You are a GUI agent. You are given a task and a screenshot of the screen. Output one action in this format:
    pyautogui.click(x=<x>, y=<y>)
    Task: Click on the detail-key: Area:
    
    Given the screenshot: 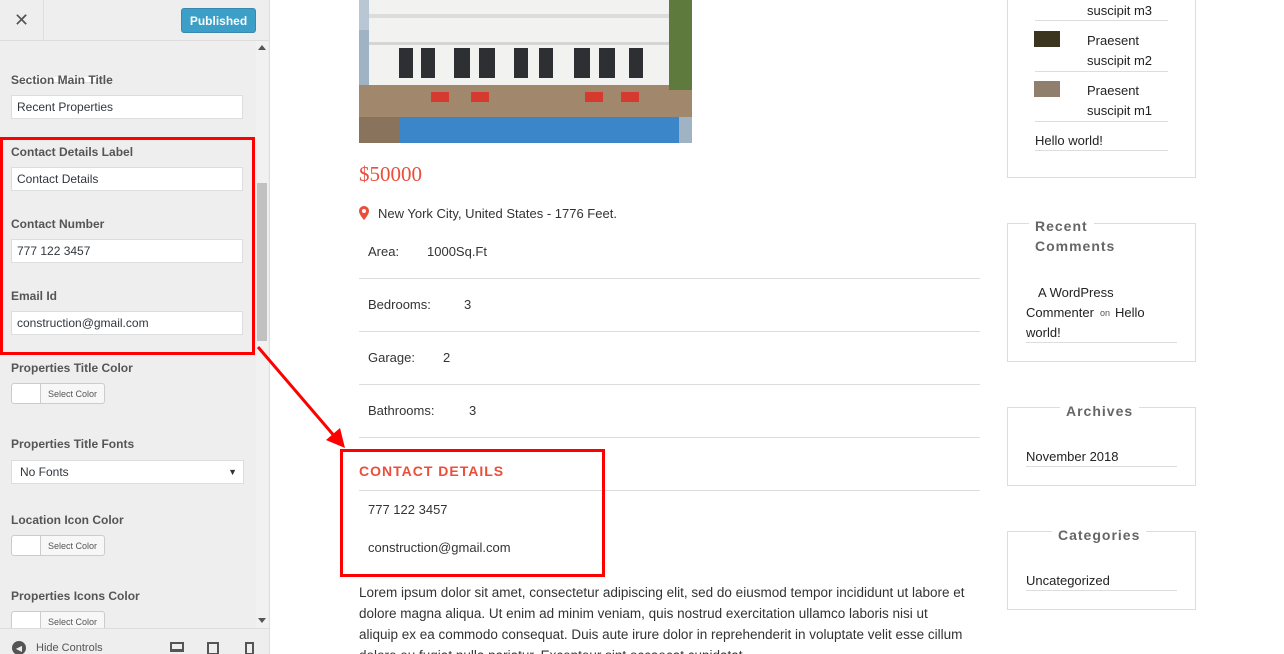 What is the action you would take?
    pyautogui.click(x=384, y=251)
    